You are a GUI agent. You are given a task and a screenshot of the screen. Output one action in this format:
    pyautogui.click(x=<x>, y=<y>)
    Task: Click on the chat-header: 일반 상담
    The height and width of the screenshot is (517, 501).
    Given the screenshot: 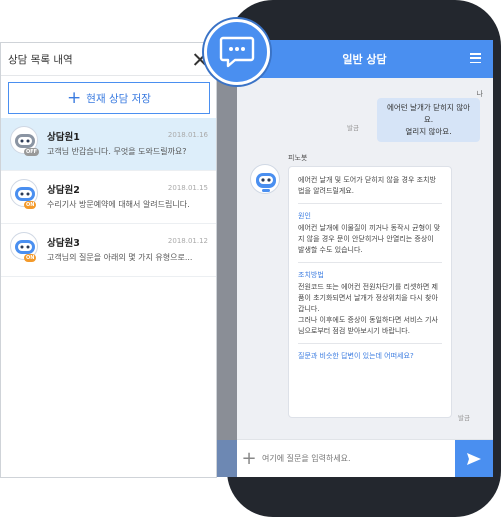 What is the action you would take?
    pyautogui.click(x=364, y=59)
    